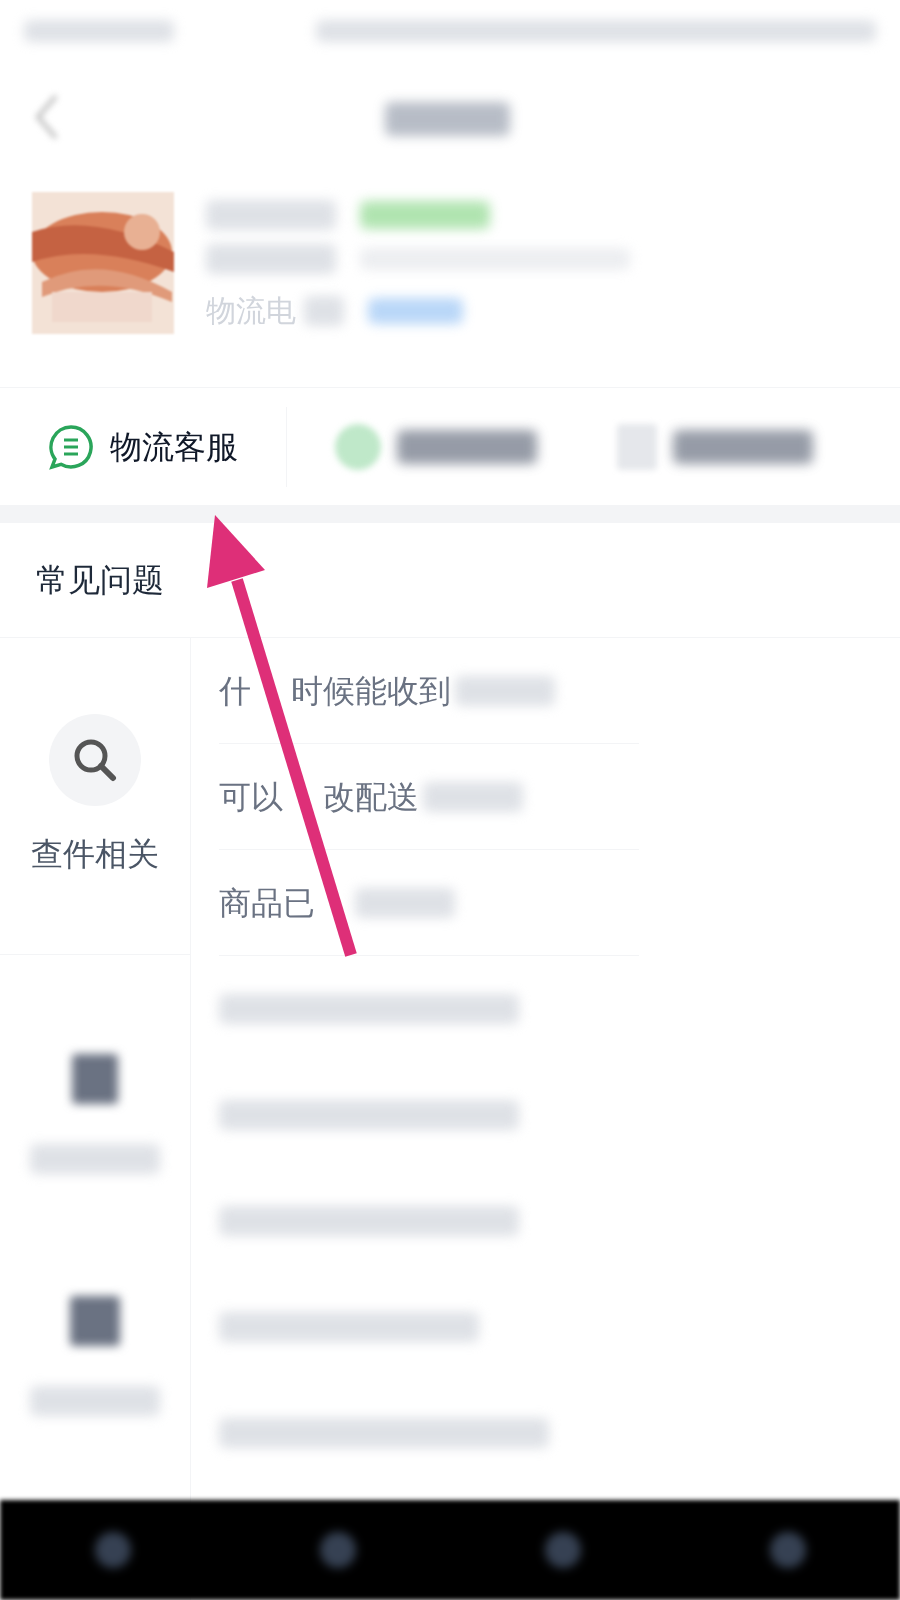 This screenshot has height=1600, width=900. Describe the element at coordinates (100, 580) in the screenshot. I see `faq-title: 常见问题` at that location.